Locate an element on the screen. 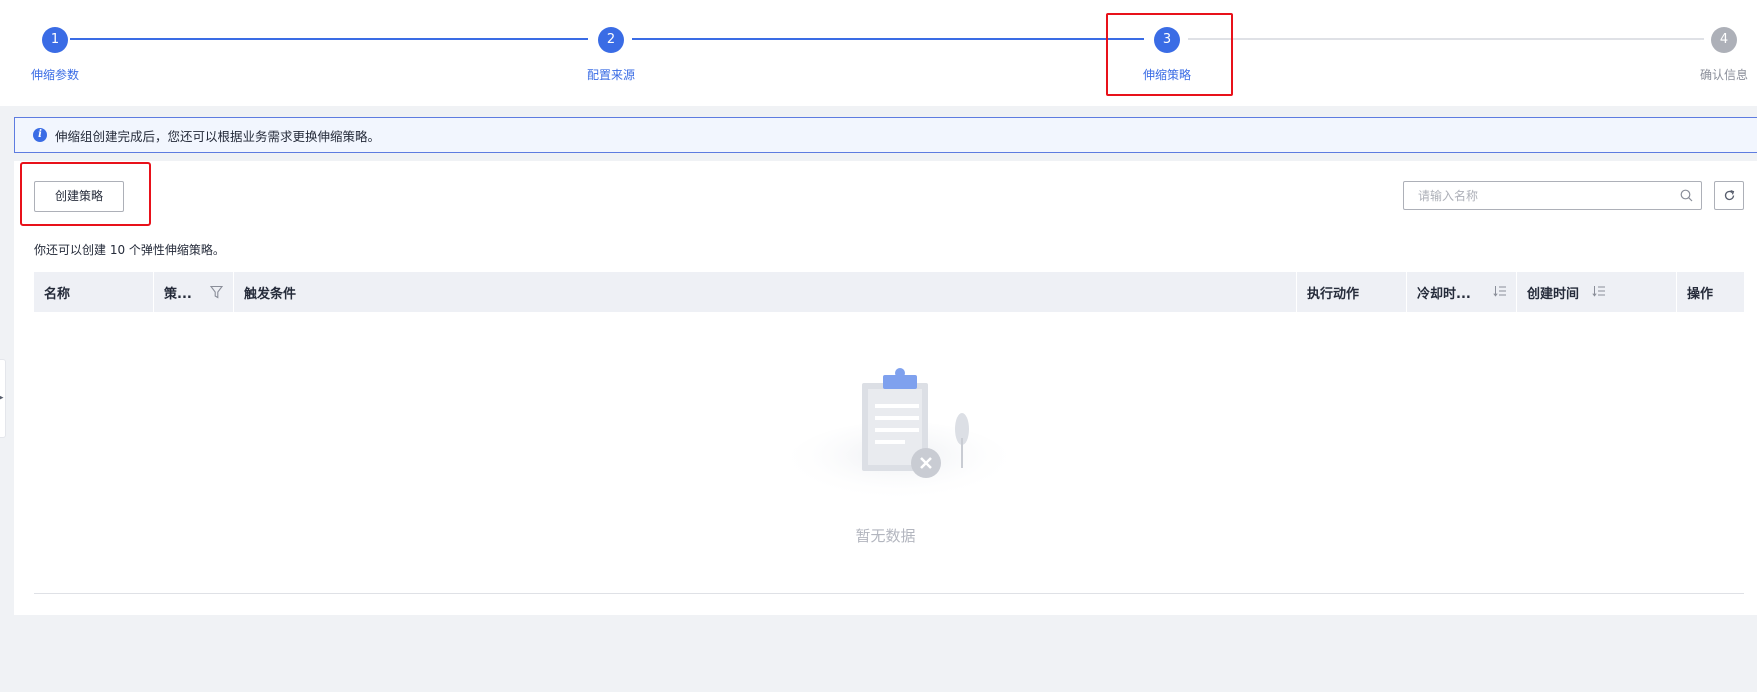 The height and width of the screenshot is (692, 1757). side-collapse-handle: ▸ is located at coordinates (3, 398).